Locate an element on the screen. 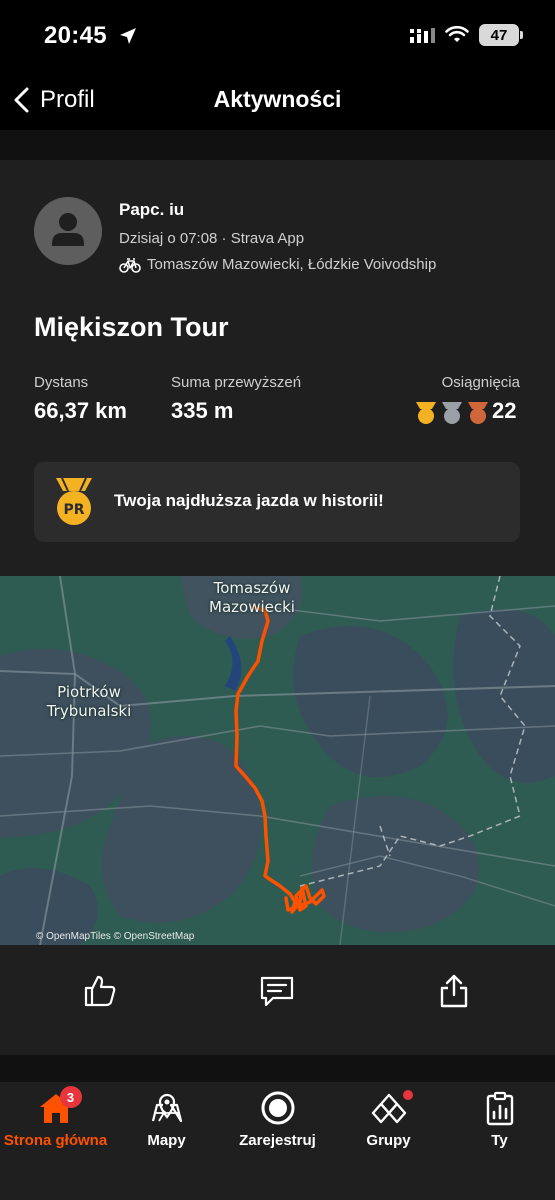 This screenshot has height=1200, width=555. tab-maps-label: Mapy is located at coordinates (166, 1140).